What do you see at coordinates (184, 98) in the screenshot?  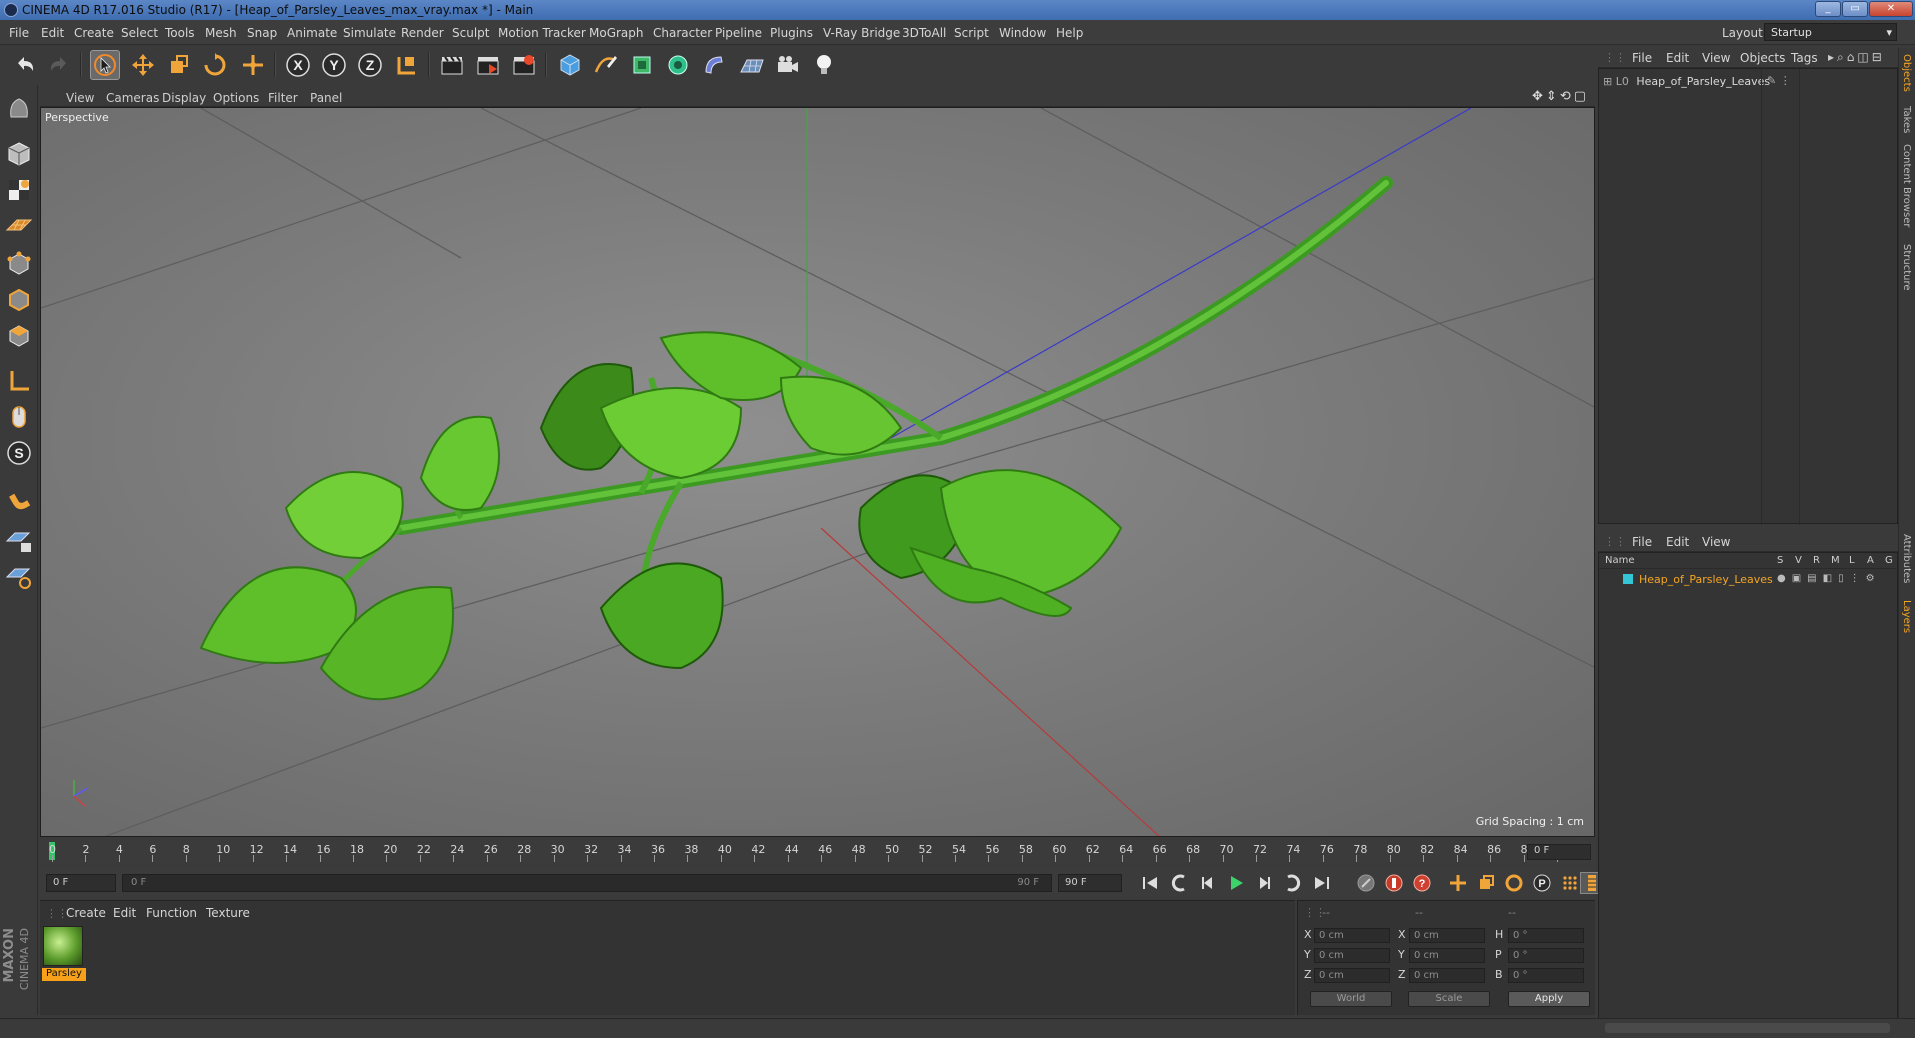 I see `viewport-menu-display: Display` at bounding box center [184, 98].